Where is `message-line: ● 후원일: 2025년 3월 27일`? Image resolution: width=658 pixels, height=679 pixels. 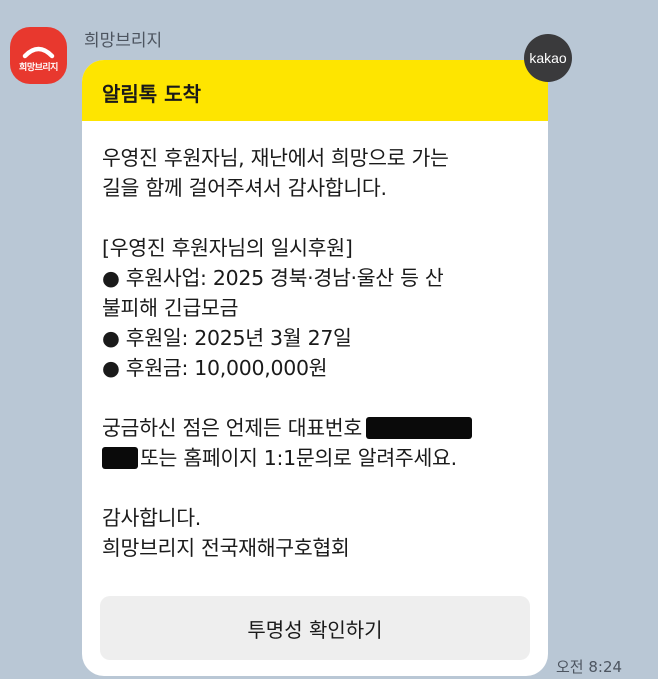
message-line: ● 후원일: 2025년 3월 27일 is located at coordinates (227, 338).